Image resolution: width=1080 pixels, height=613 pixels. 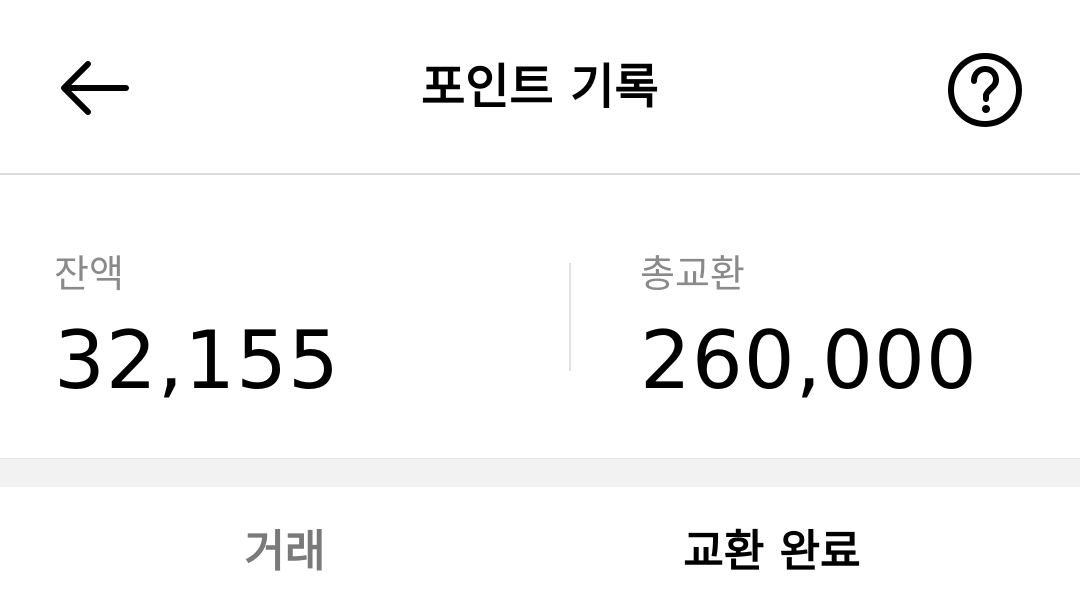 I want to click on tab-transactions: 거래, so click(x=285, y=550).